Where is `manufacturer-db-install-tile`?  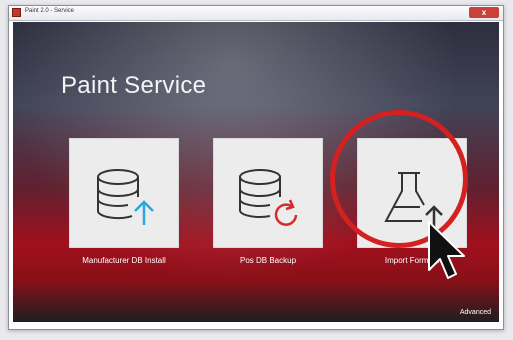
manufacturer-db-install-tile is located at coordinates (124, 193).